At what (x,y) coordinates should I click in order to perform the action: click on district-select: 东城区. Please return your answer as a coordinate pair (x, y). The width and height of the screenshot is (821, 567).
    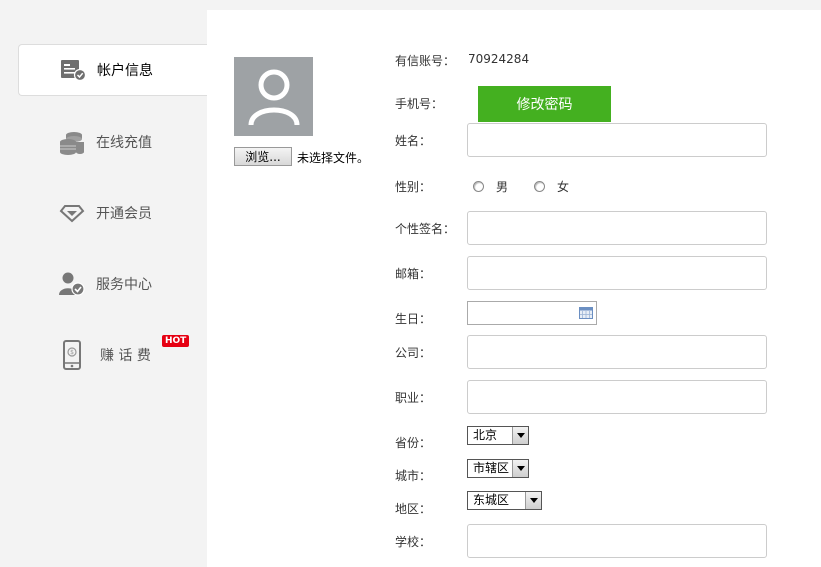
    Looking at the image, I should click on (504, 500).